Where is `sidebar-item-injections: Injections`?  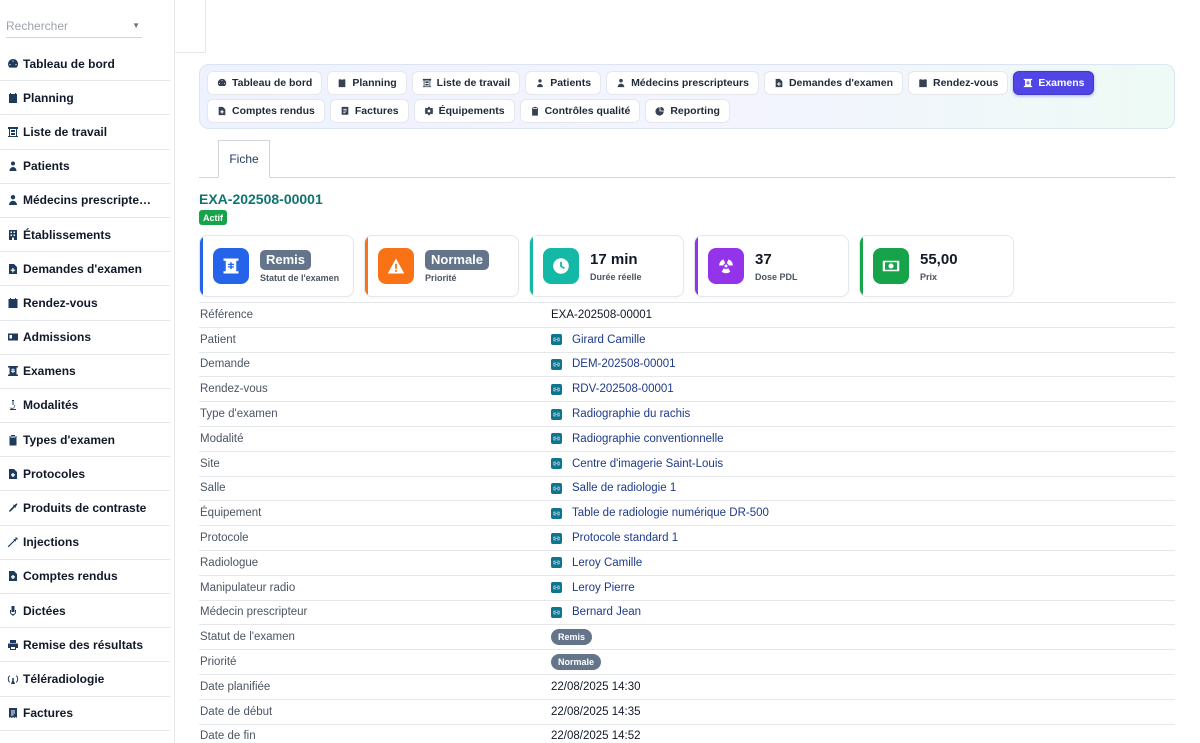 sidebar-item-injections: Injections is located at coordinates (85, 543).